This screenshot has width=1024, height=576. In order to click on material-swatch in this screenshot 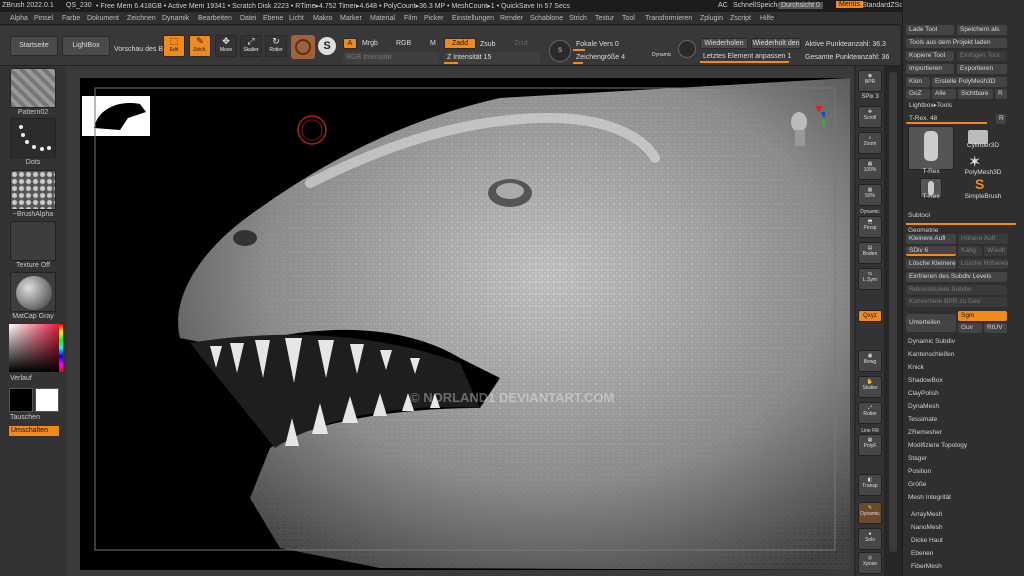, I will do `click(303, 47)`.